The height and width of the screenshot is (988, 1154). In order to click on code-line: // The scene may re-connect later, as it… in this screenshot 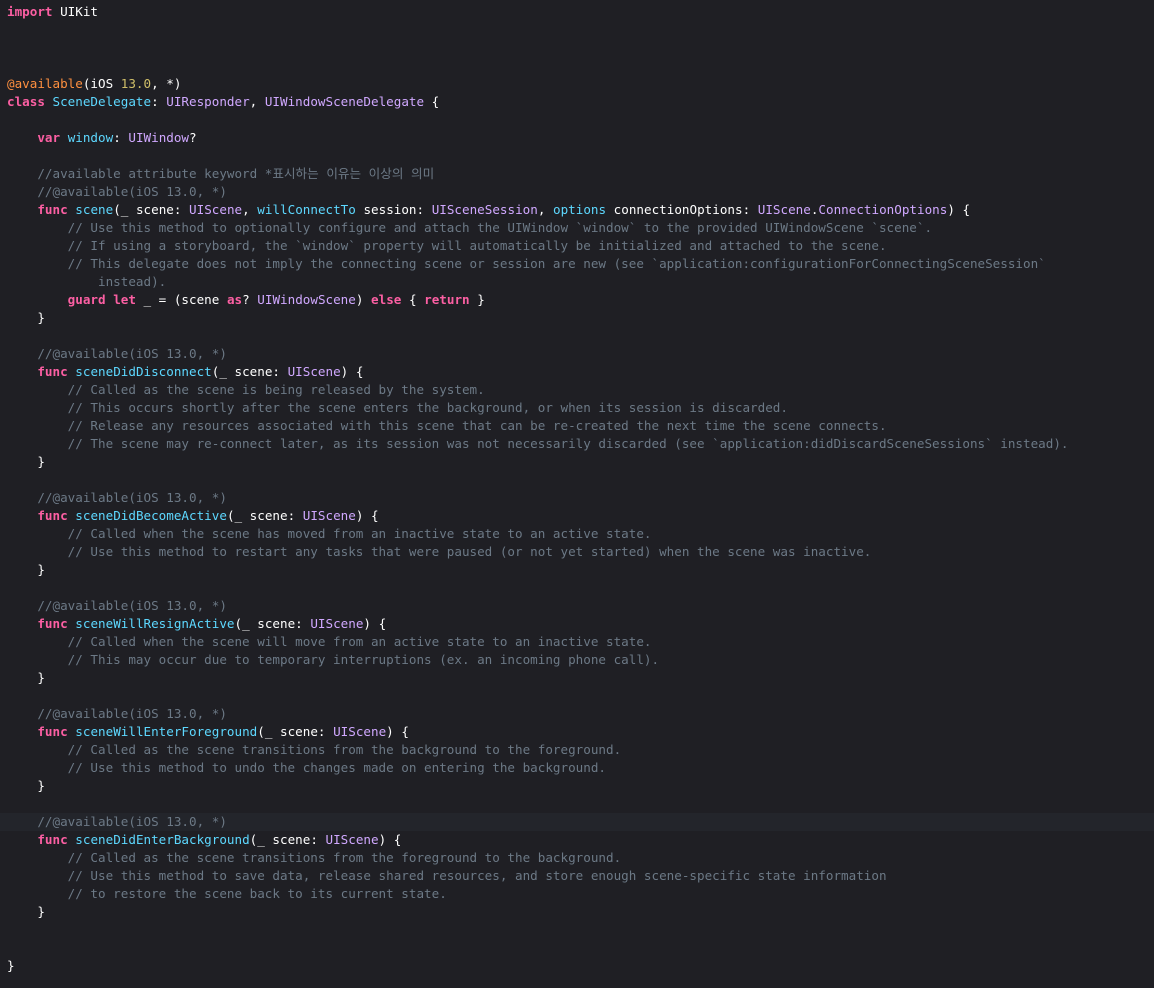, I will do `click(577, 444)`.